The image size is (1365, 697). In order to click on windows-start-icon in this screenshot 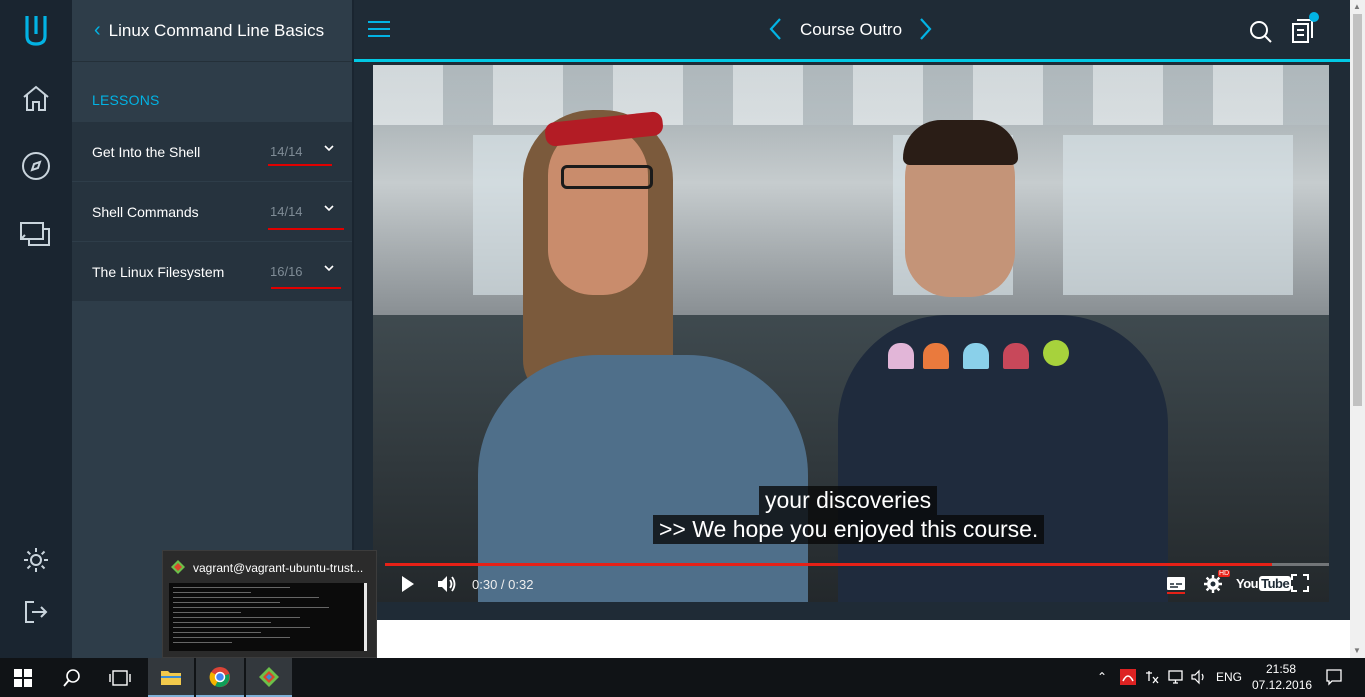, I will do `click(23, 677)`.